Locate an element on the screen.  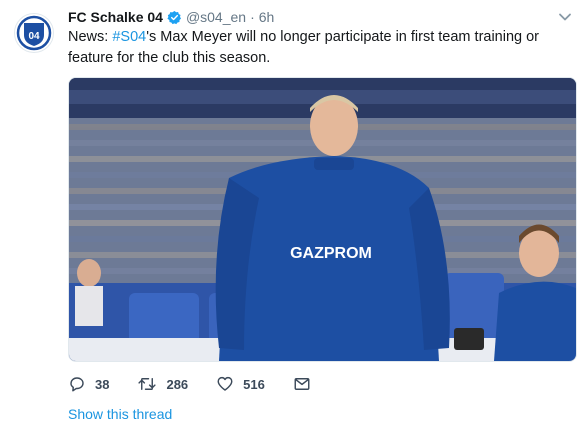
display-name: FC Schalke 04 is located at coordinates (115, 17).